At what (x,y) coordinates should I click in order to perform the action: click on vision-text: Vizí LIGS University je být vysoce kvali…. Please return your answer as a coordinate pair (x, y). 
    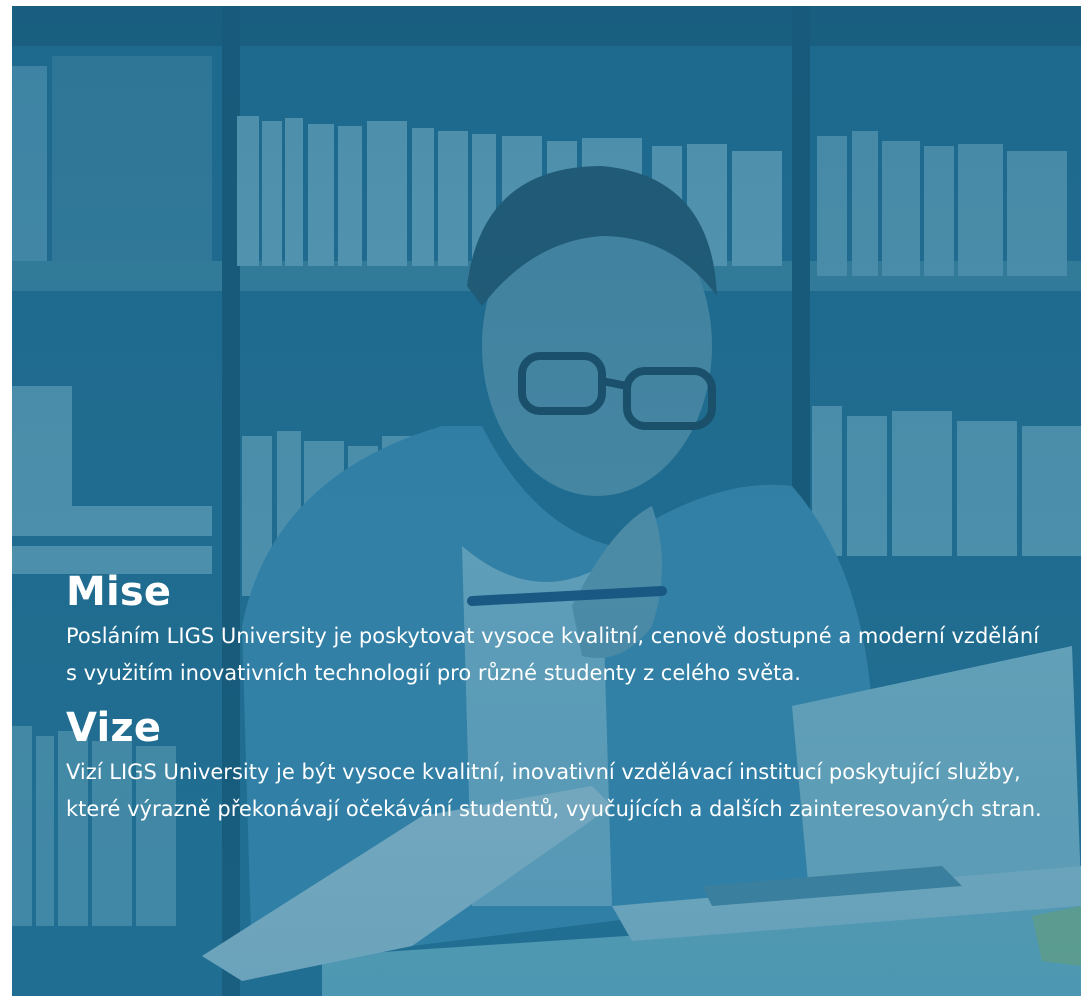
    Looking at the image, I should click on (554, 790).